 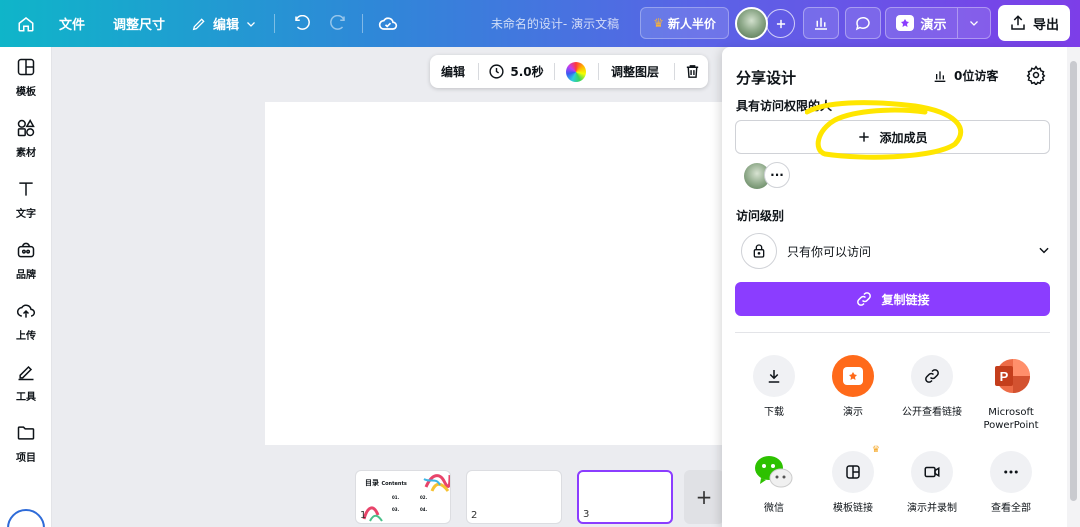 What do you see at coordinates (1011, 472) in the screenshot?
I see `more-icon` at bounding box center [1011, 472].